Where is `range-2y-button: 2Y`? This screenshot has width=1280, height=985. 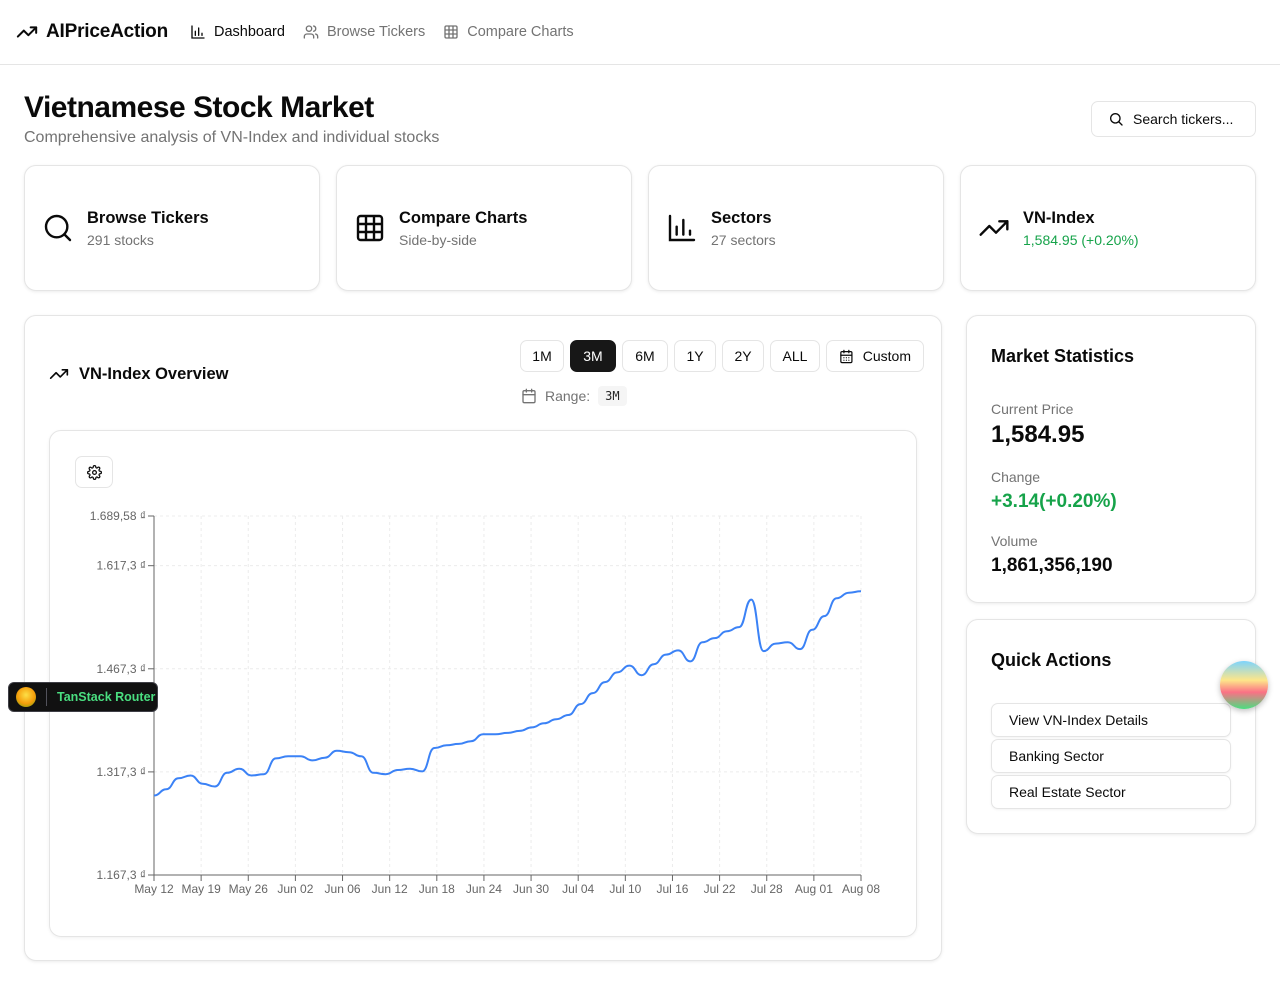 range-2y-button: 2Y is located at coordinates (743, 356).